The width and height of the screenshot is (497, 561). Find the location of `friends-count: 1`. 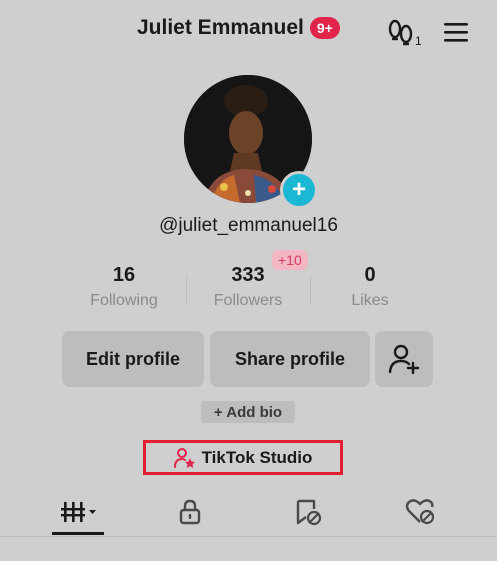

friends-count: 1 is located at coordinates (418, 41).